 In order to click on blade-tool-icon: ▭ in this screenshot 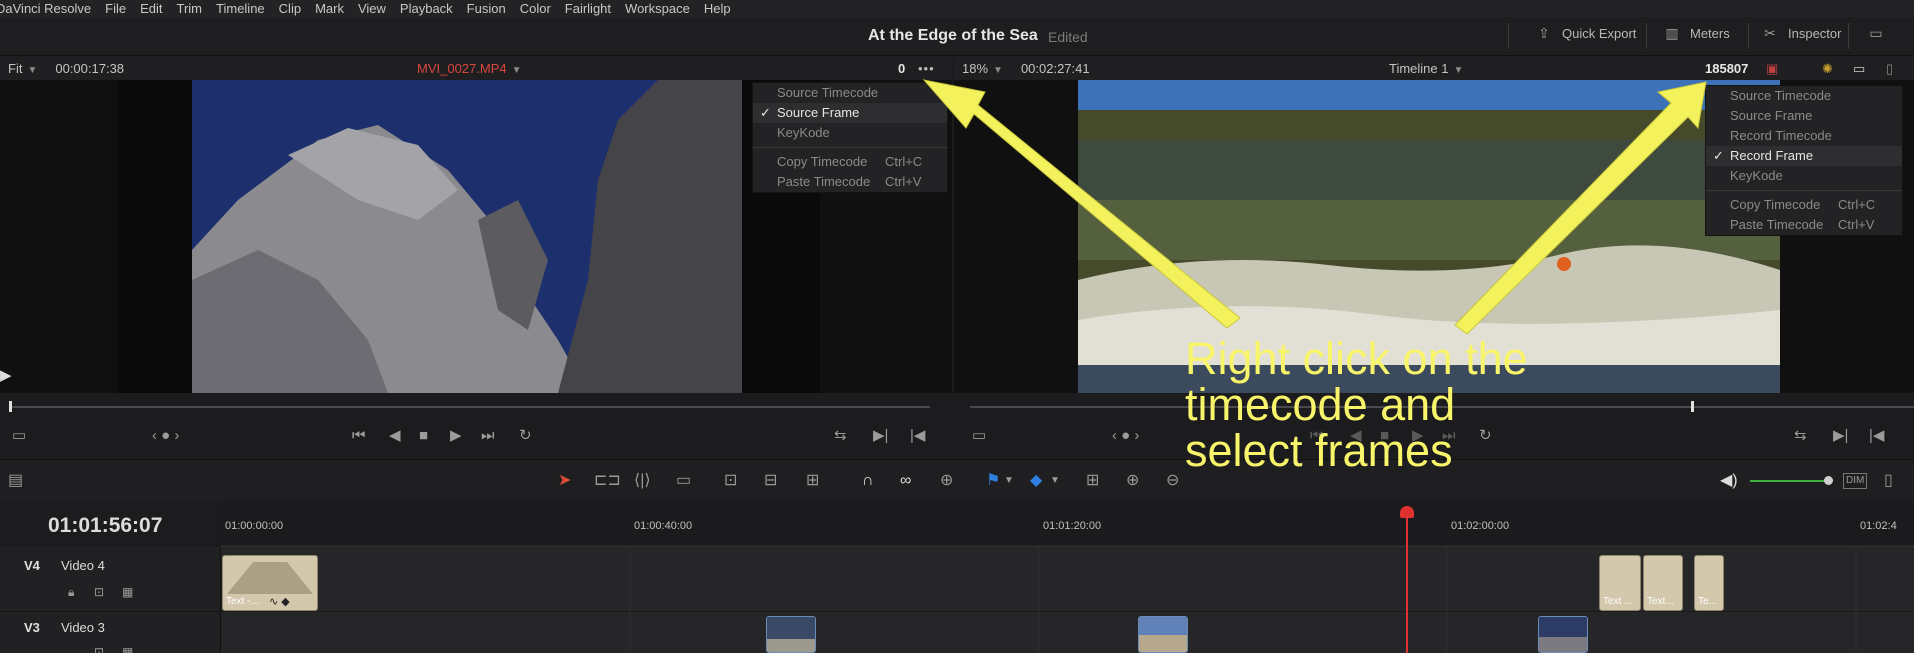, I will do `click(683, 481)`.